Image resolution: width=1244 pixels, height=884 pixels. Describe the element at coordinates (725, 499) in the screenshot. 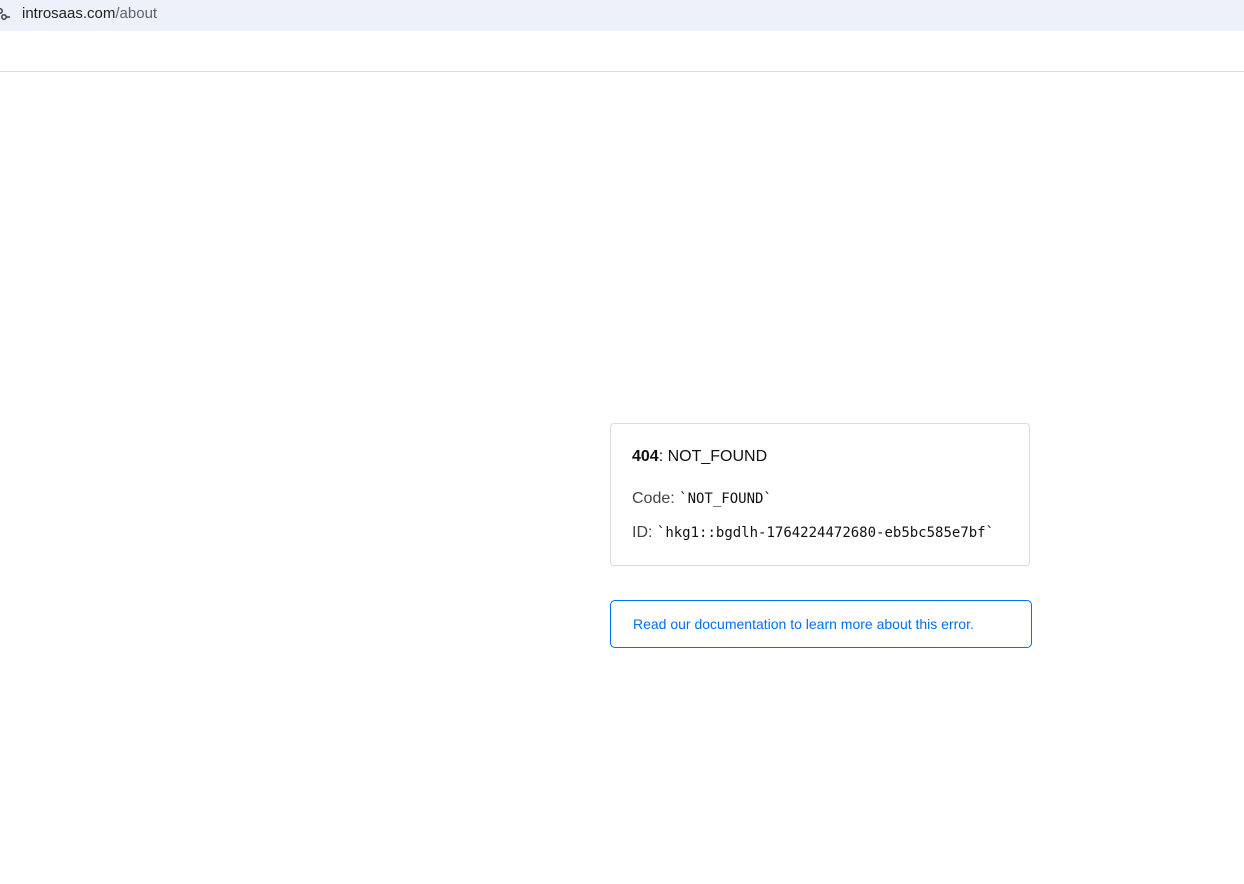

I see `code-value: `NOT_FOUND`` at that location.